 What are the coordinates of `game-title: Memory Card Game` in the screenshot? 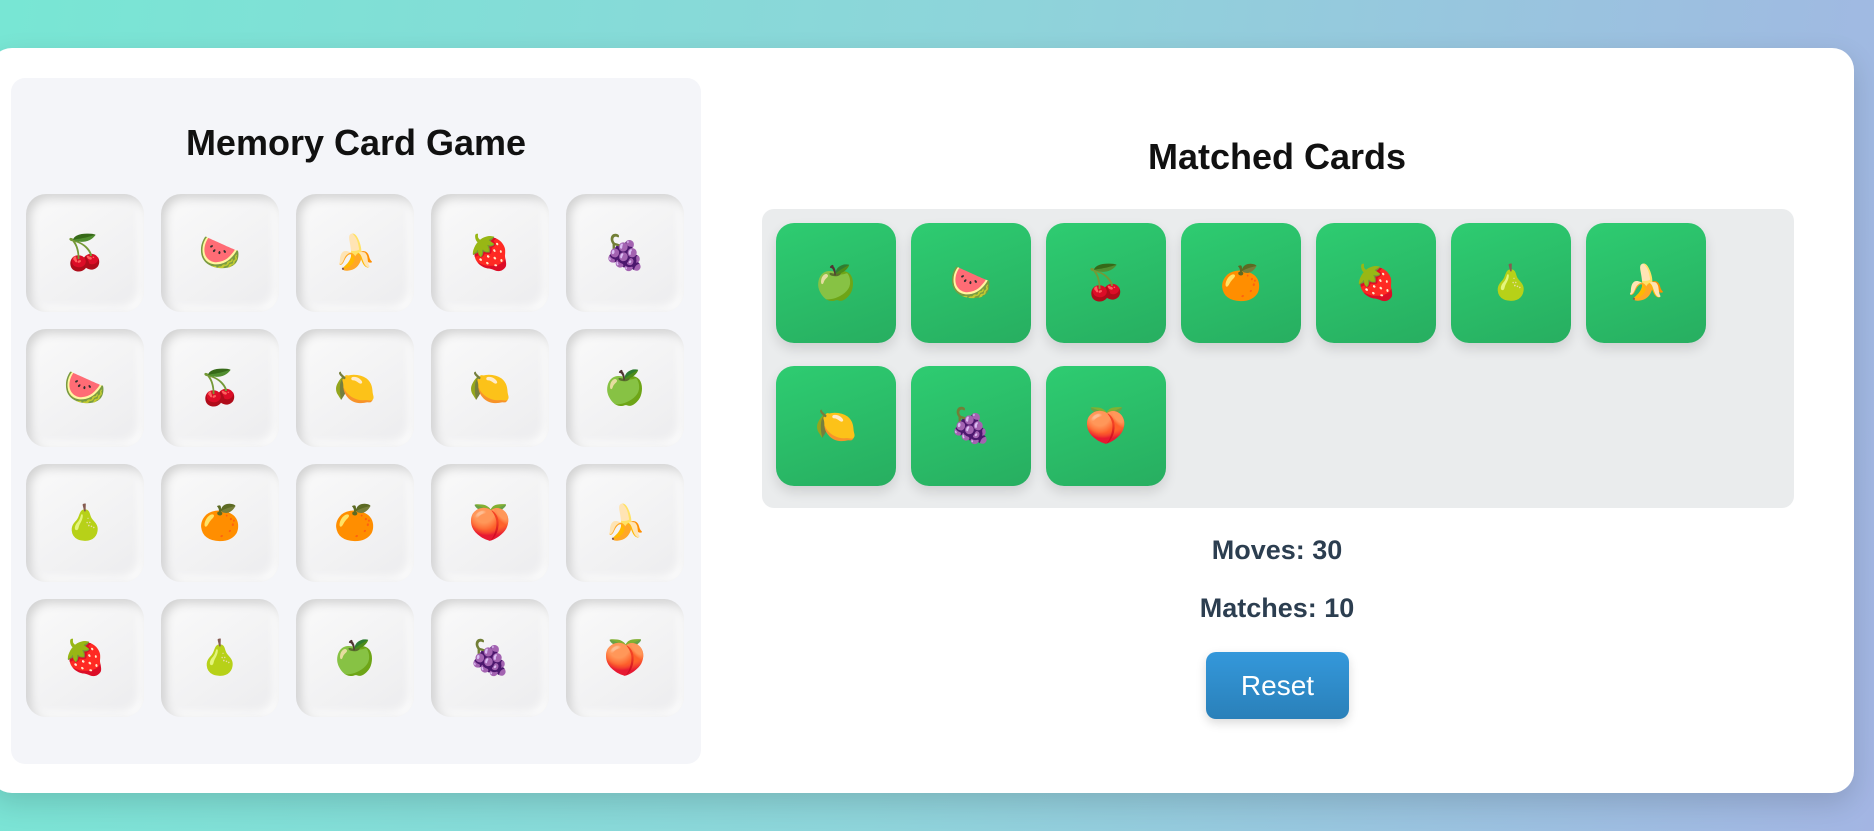 It's located at (356, 142).